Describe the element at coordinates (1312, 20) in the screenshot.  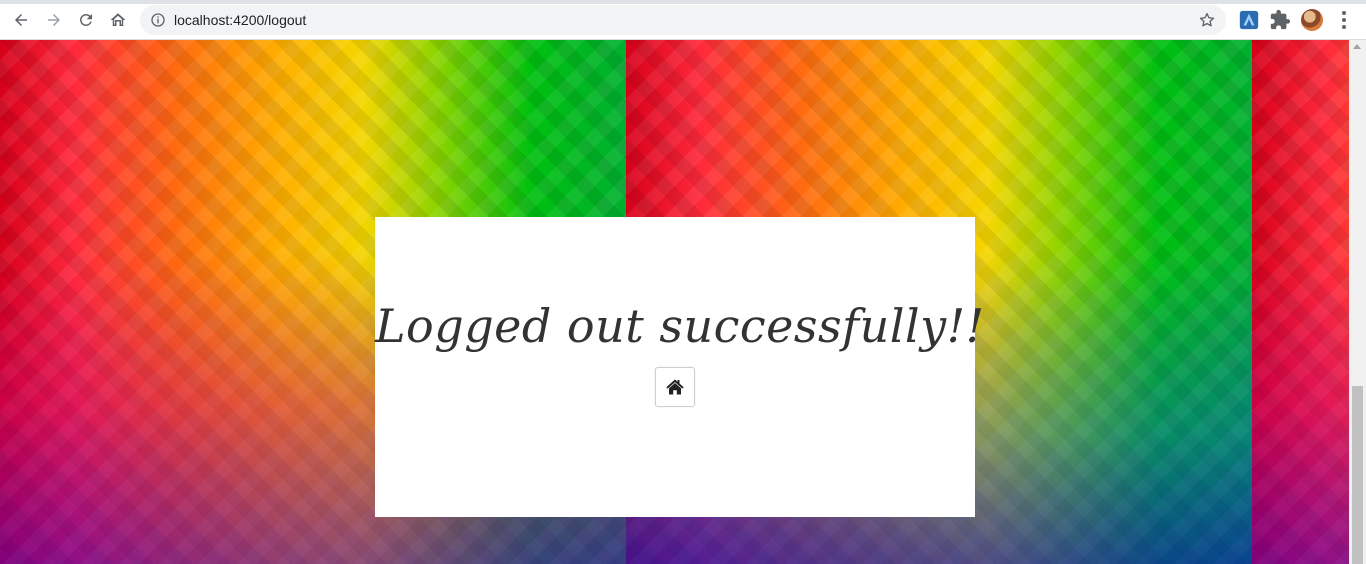
I see `avatar` at that location.